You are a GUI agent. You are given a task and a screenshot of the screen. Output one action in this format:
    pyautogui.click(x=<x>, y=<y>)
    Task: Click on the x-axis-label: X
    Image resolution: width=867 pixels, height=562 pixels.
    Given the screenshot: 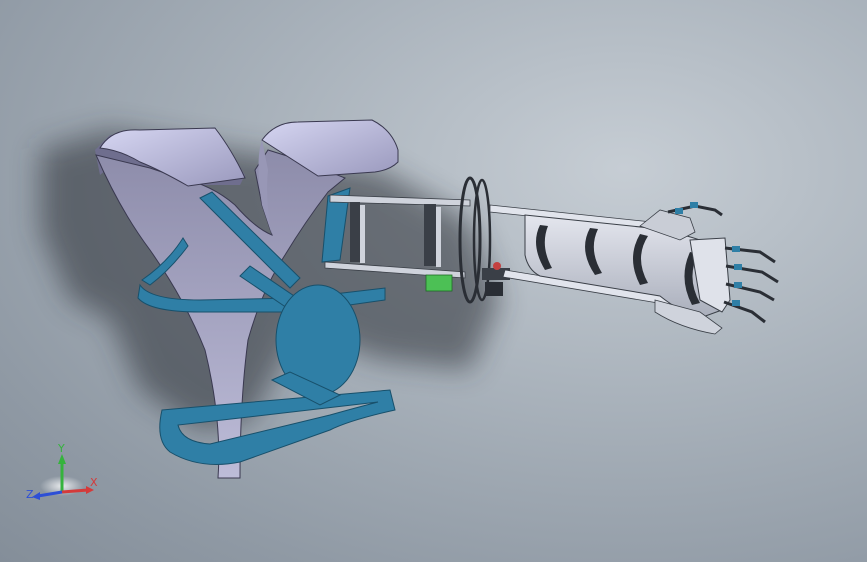 What is the action you would take?
    pyautogui.click(x=94, y=482)
    